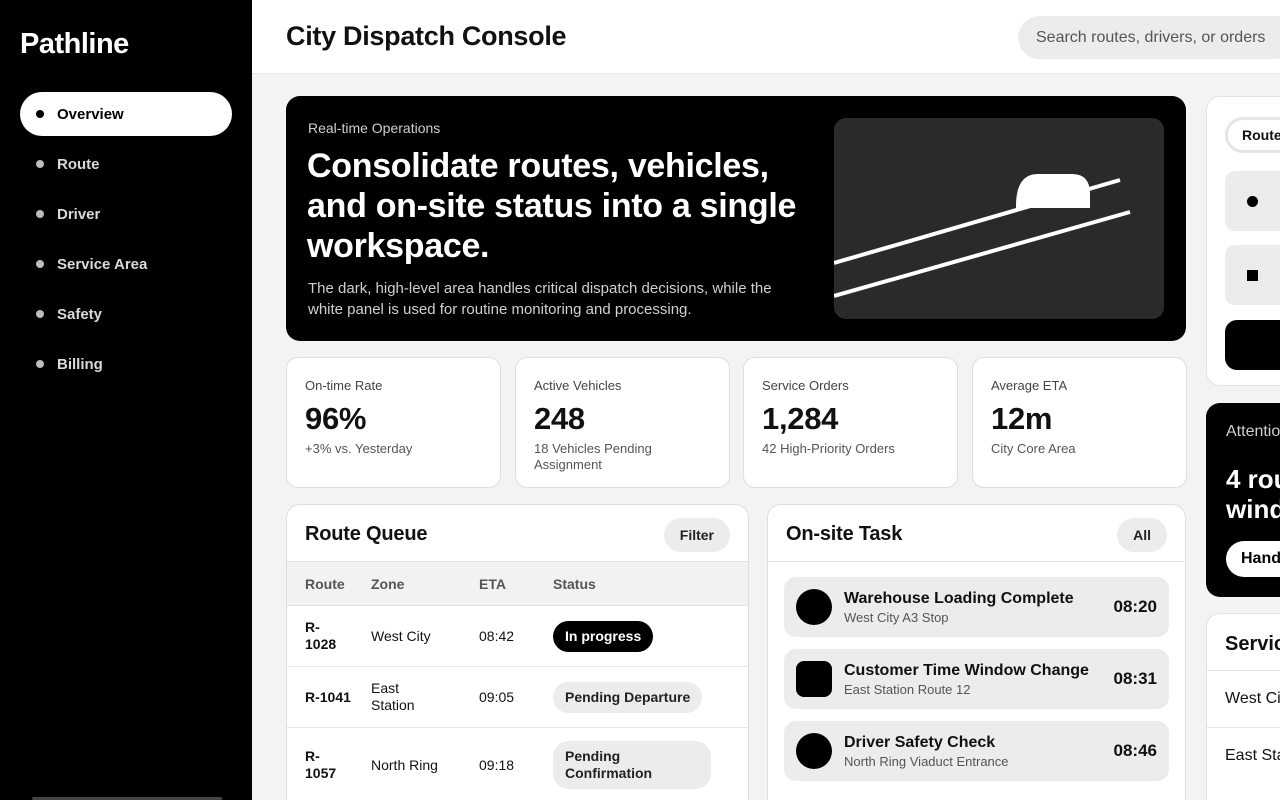 The image size is (1280, 800). I want to click on status-cell: Pending Confirmation, so click(650, 763).